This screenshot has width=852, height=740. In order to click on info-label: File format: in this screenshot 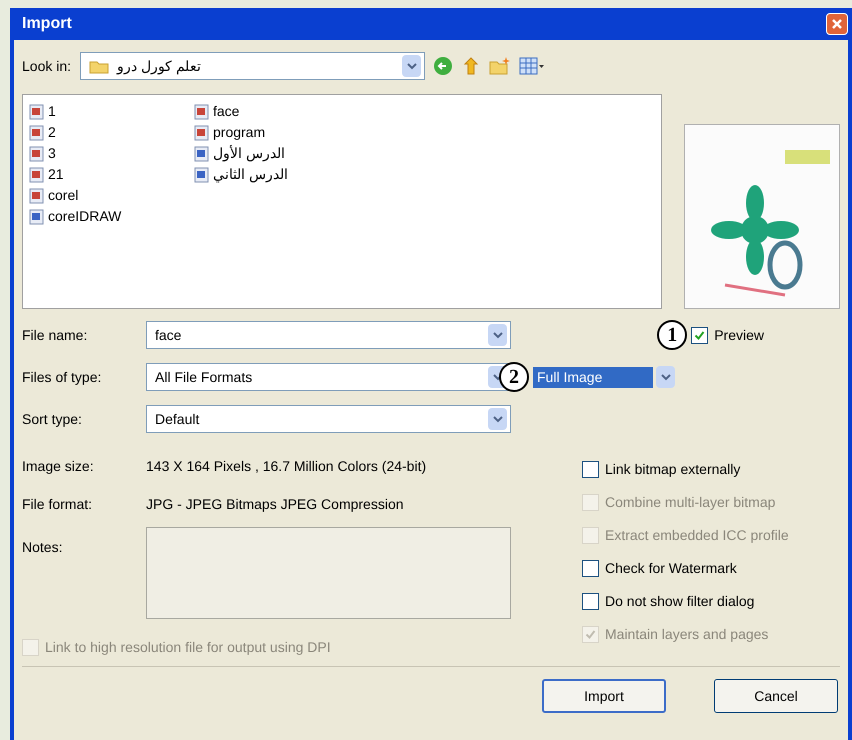, I will do `click(58, 504)`.